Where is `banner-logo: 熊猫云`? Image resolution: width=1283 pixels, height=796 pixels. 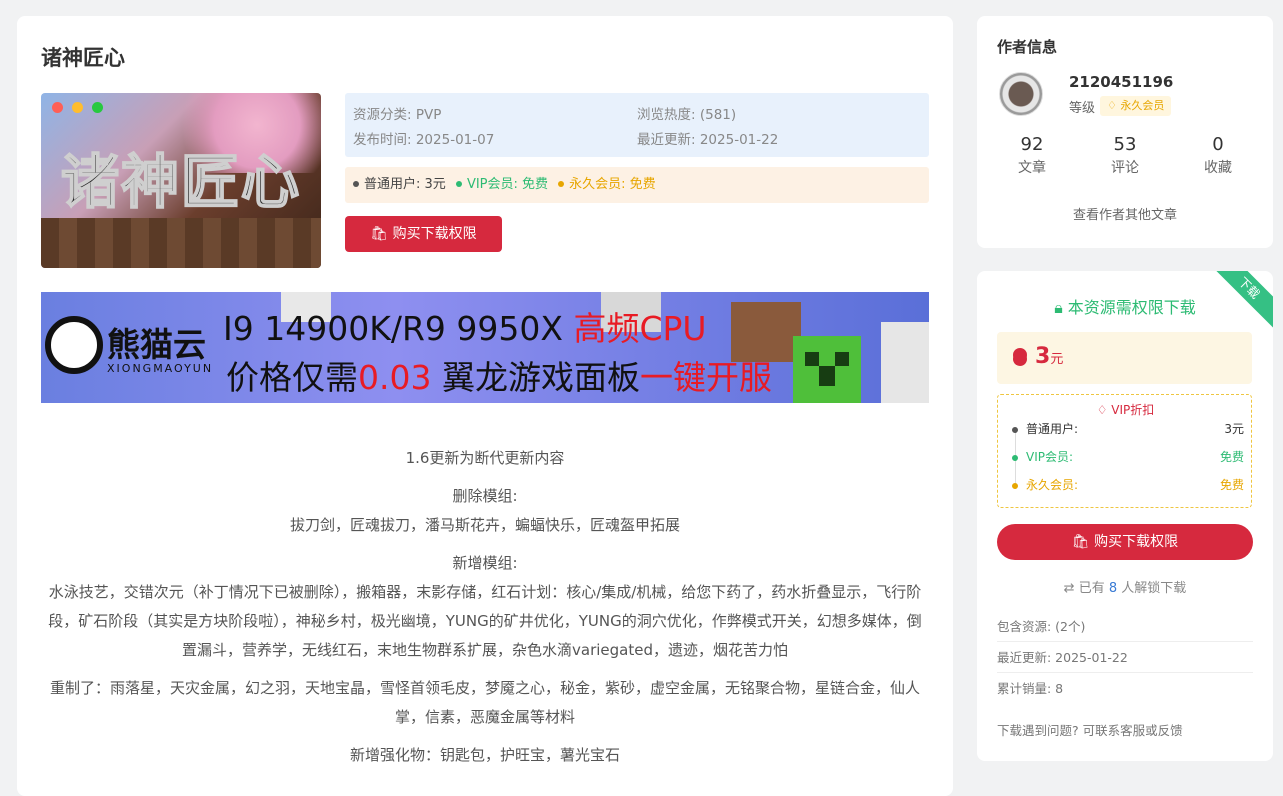
banner-logo: 熊猫云 is located at coordinates (156, 344).